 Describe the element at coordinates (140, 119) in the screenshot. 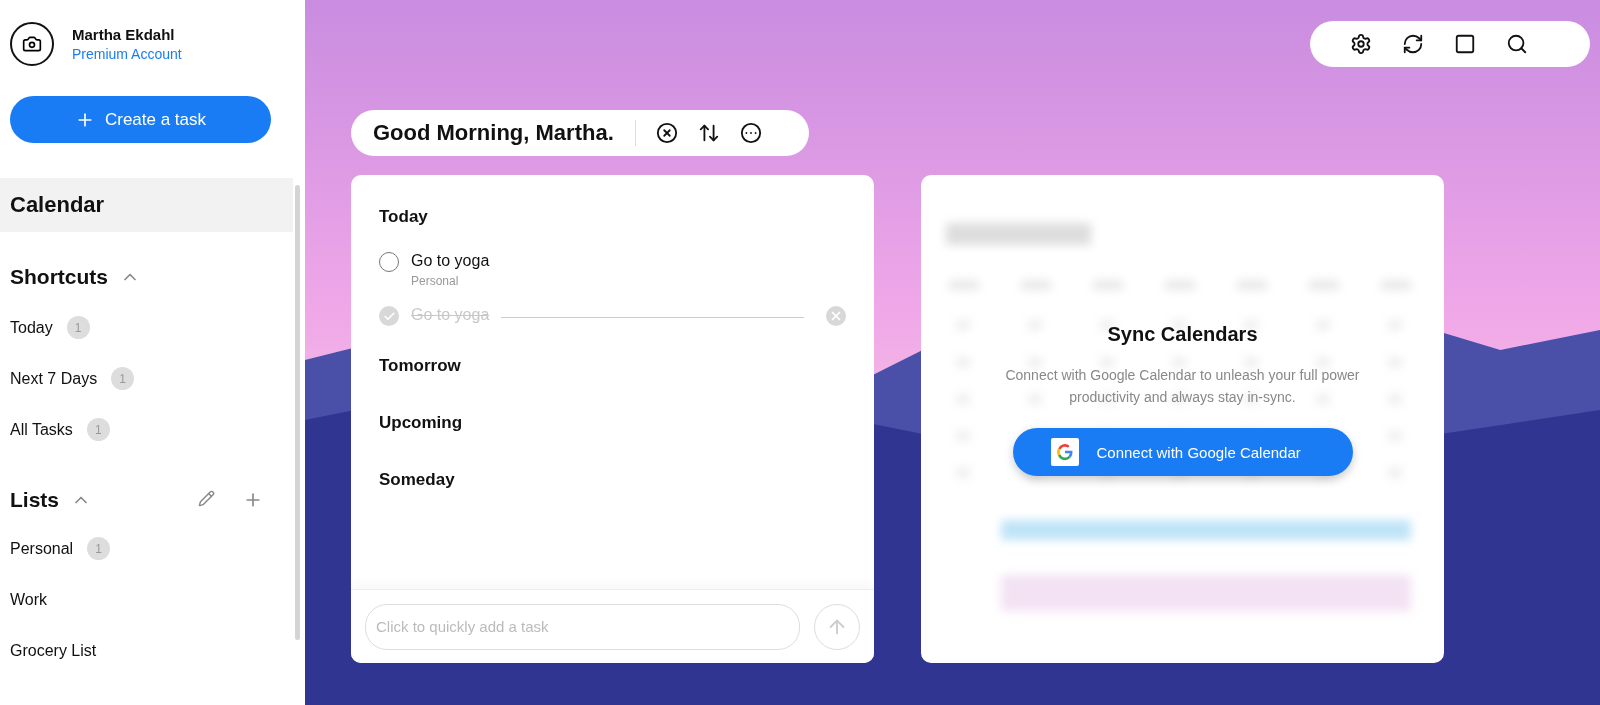

I see `create-task-button: Create a task` at that location.